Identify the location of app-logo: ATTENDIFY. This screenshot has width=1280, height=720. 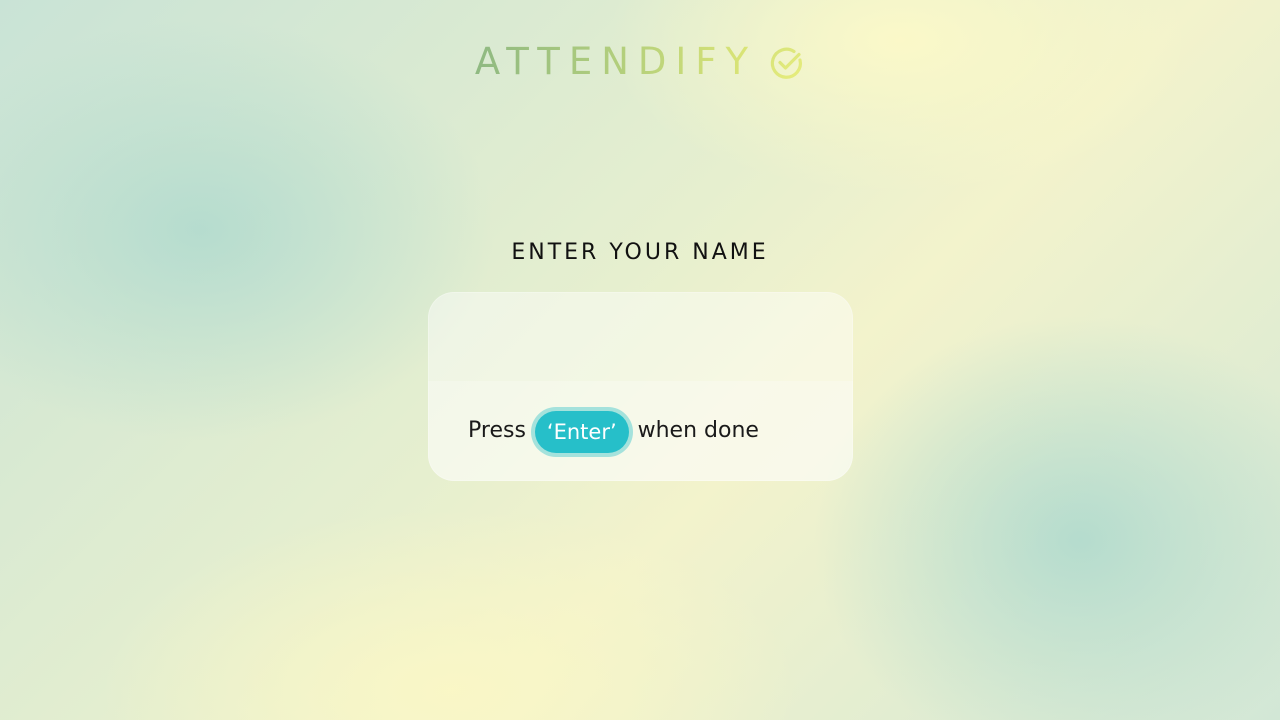
(640, 62).